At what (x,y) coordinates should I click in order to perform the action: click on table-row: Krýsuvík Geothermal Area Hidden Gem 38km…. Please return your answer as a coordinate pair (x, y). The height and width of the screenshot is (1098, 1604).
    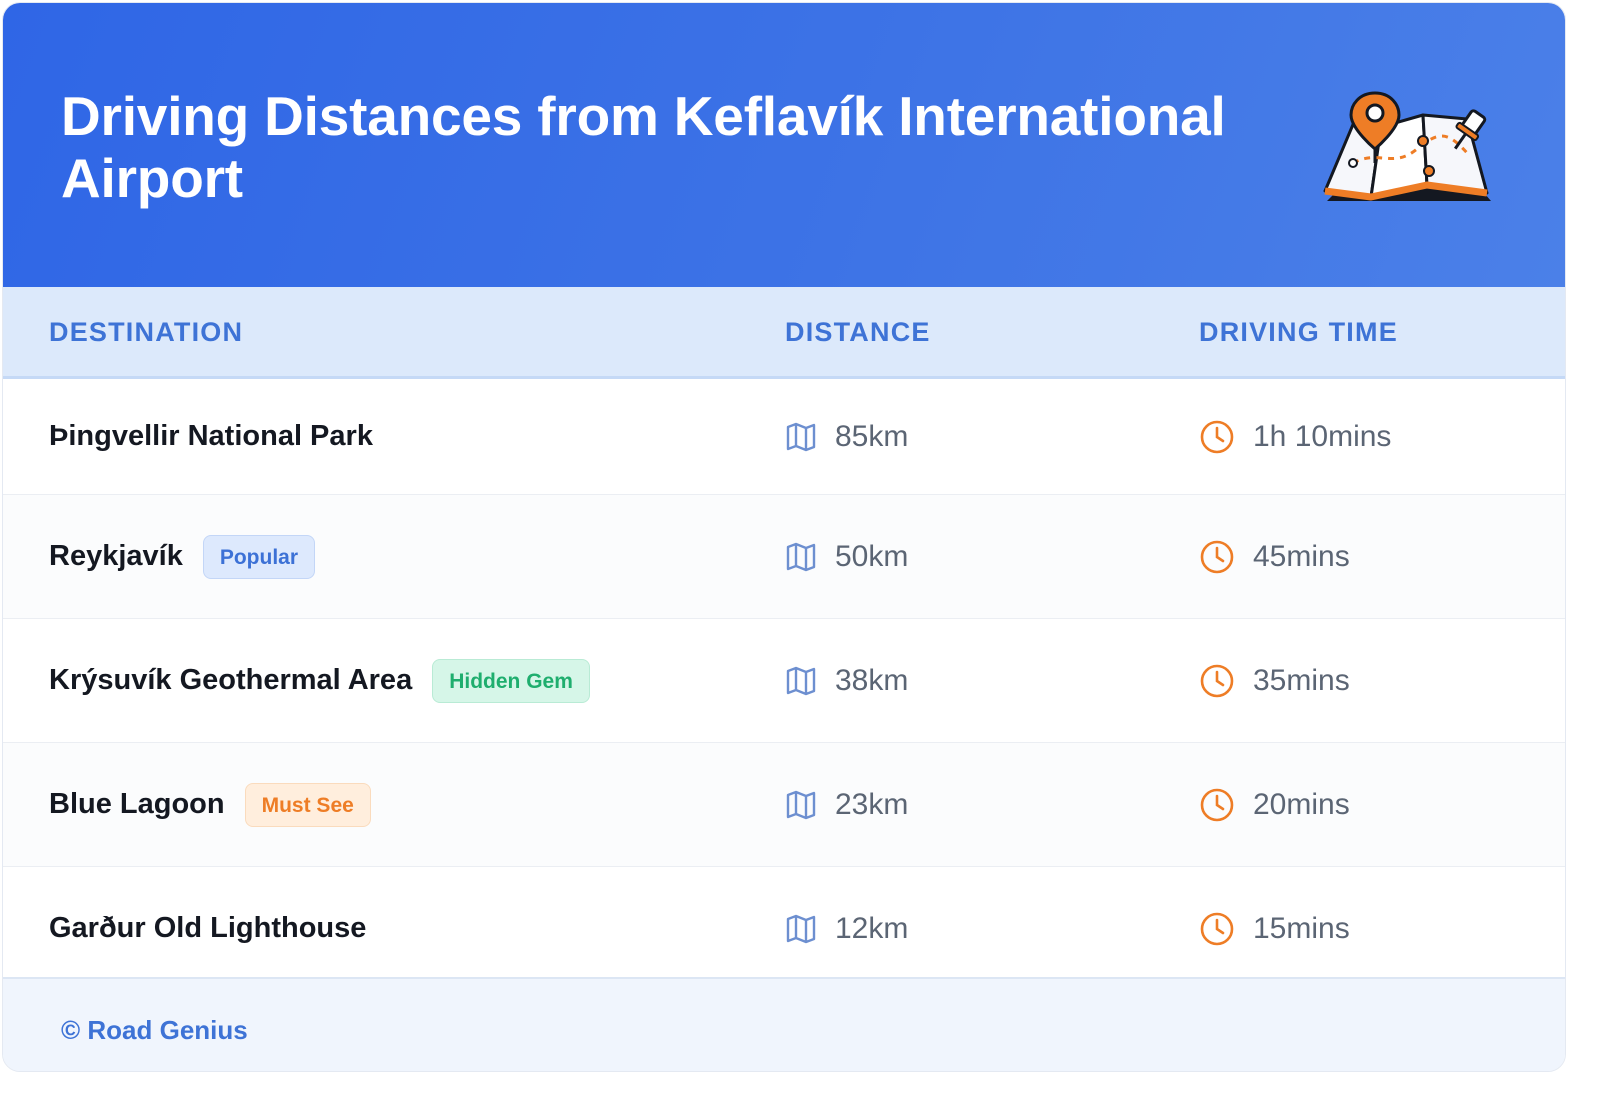
    Looking at the image, I should click on (784, 681).